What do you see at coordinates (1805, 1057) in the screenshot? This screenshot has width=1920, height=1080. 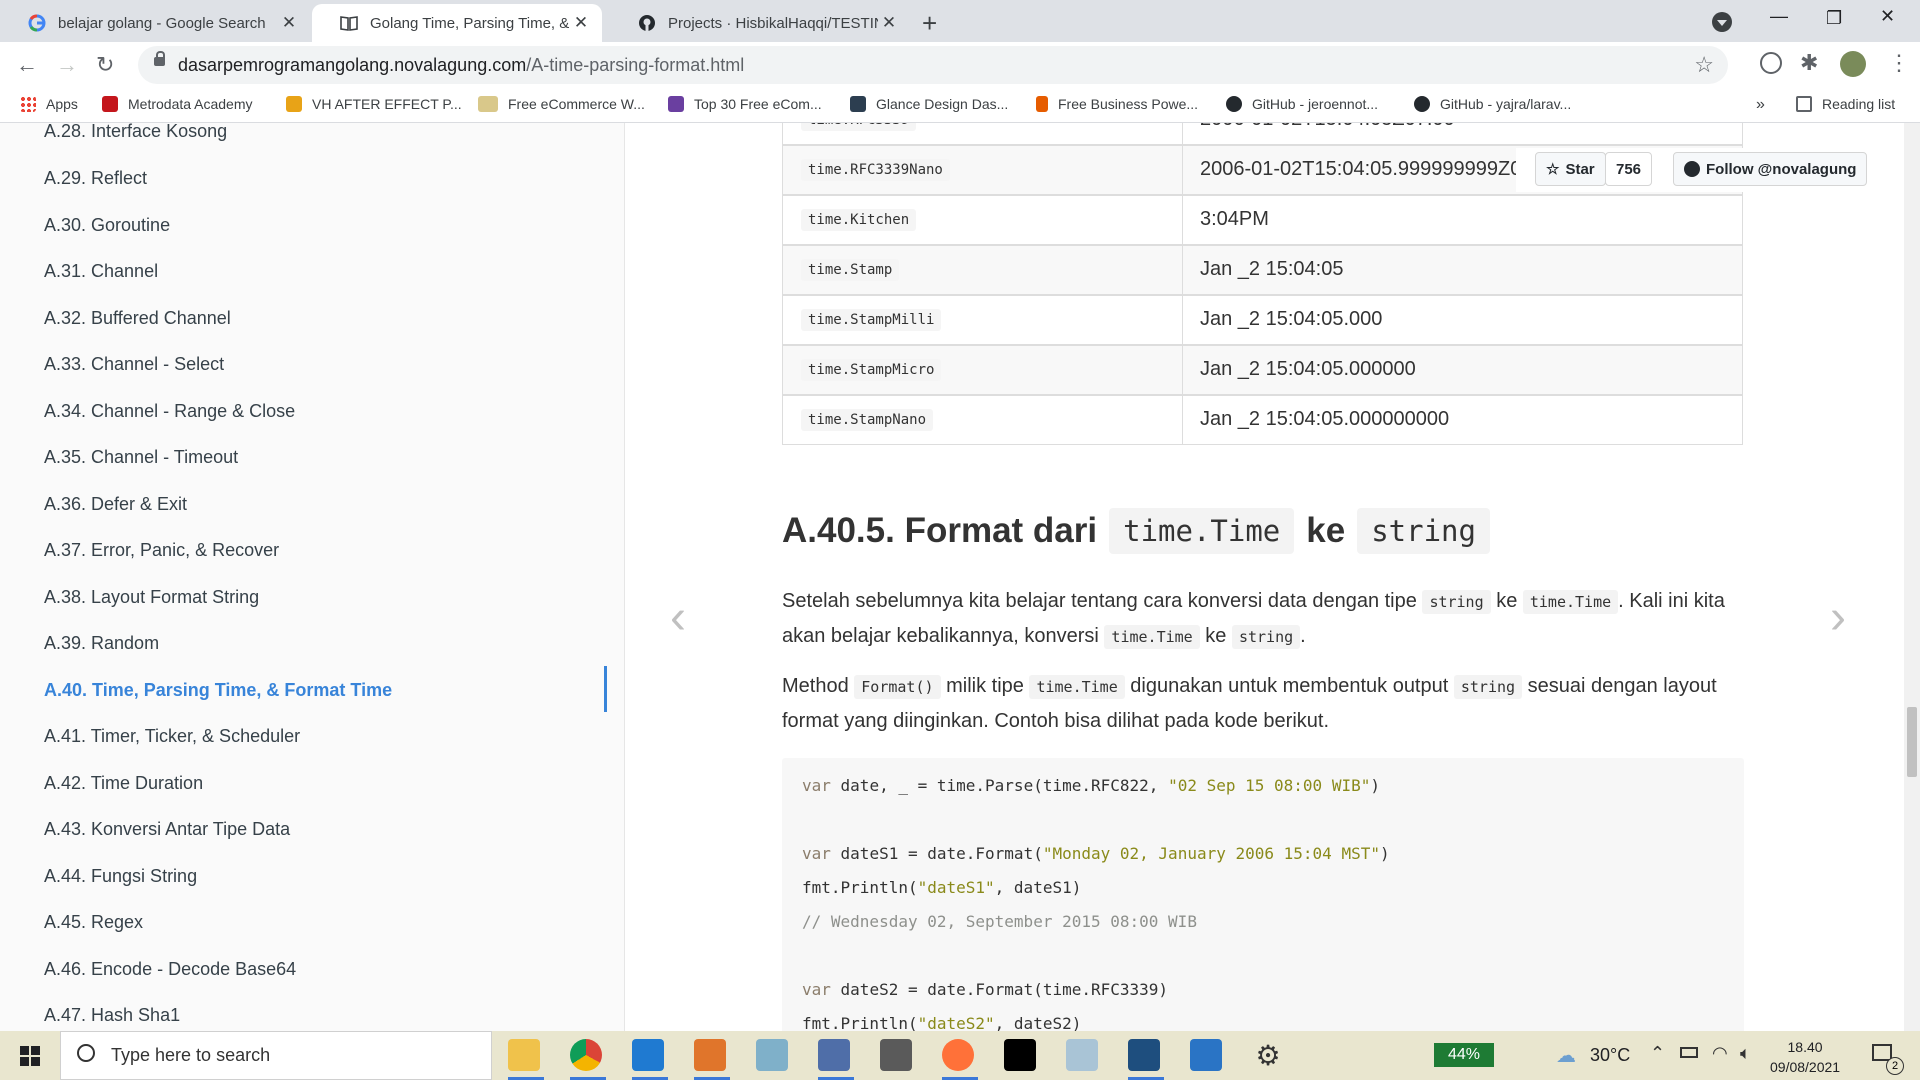 I see `clock: 18.40 09/08/2021` at bounding box center [1805, 1057].